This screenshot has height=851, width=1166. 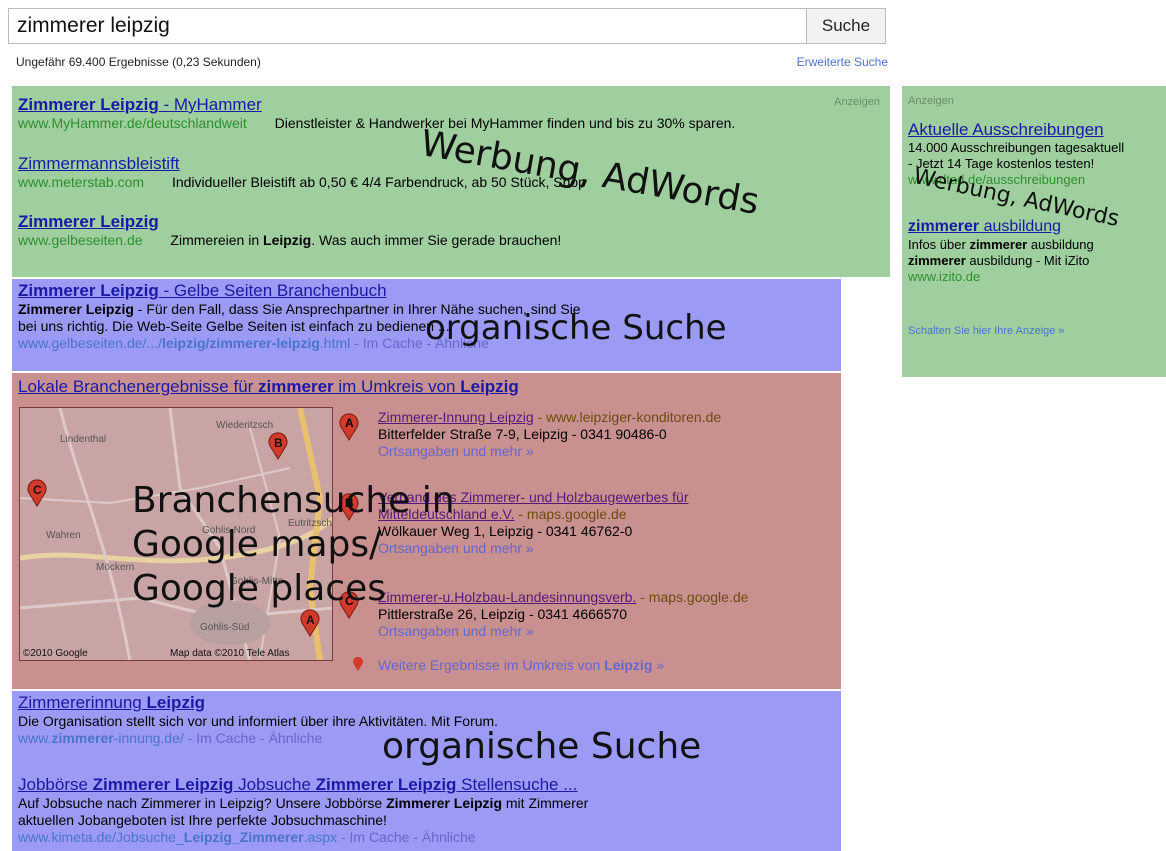 What do you see at coordinates (999, 260) in the screenshot?
I see `side-ad-line: zimmerer ausbildung - Mit iZito` at bounding box center [999, 260].